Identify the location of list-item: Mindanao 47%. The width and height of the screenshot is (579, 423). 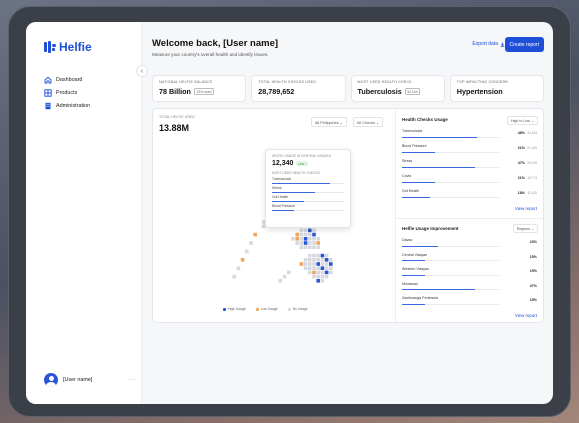
(469, 287).